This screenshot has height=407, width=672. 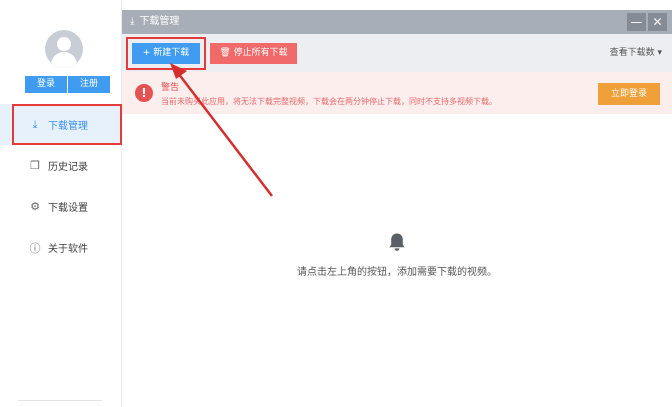 I want to click on warning-title: 警告, so click(x=170, y=88).